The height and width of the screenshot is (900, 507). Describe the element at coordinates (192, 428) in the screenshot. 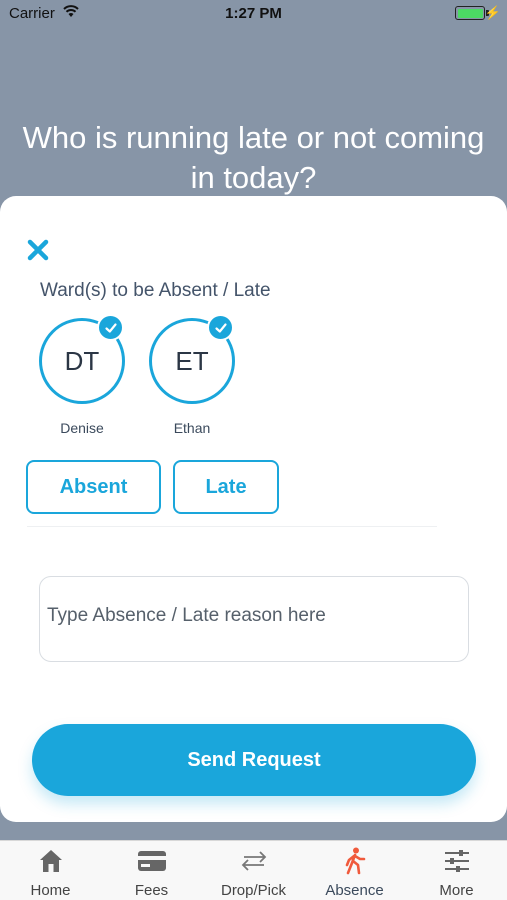

I see `ward-name: Ethan` at that location.